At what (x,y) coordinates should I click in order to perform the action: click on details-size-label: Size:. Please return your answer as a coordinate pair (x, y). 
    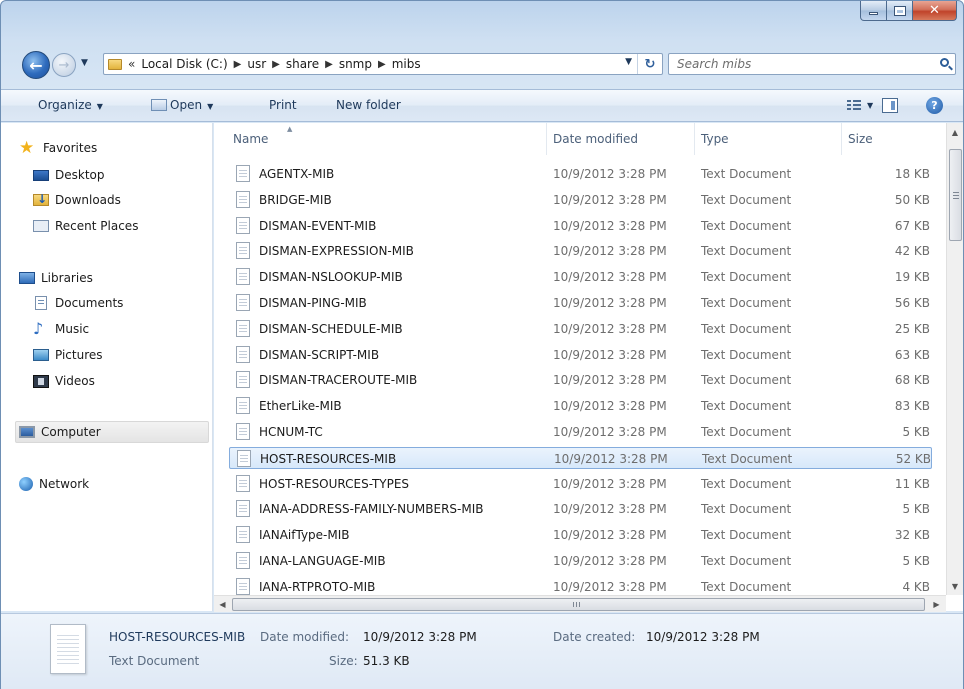
    Looking at the image, I should click on (343, 661).